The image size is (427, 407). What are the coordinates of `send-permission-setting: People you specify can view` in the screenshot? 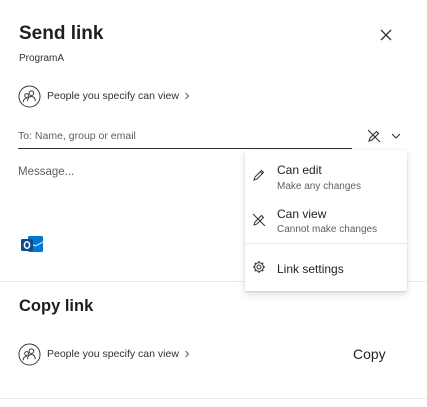 It's located at (104, 96).